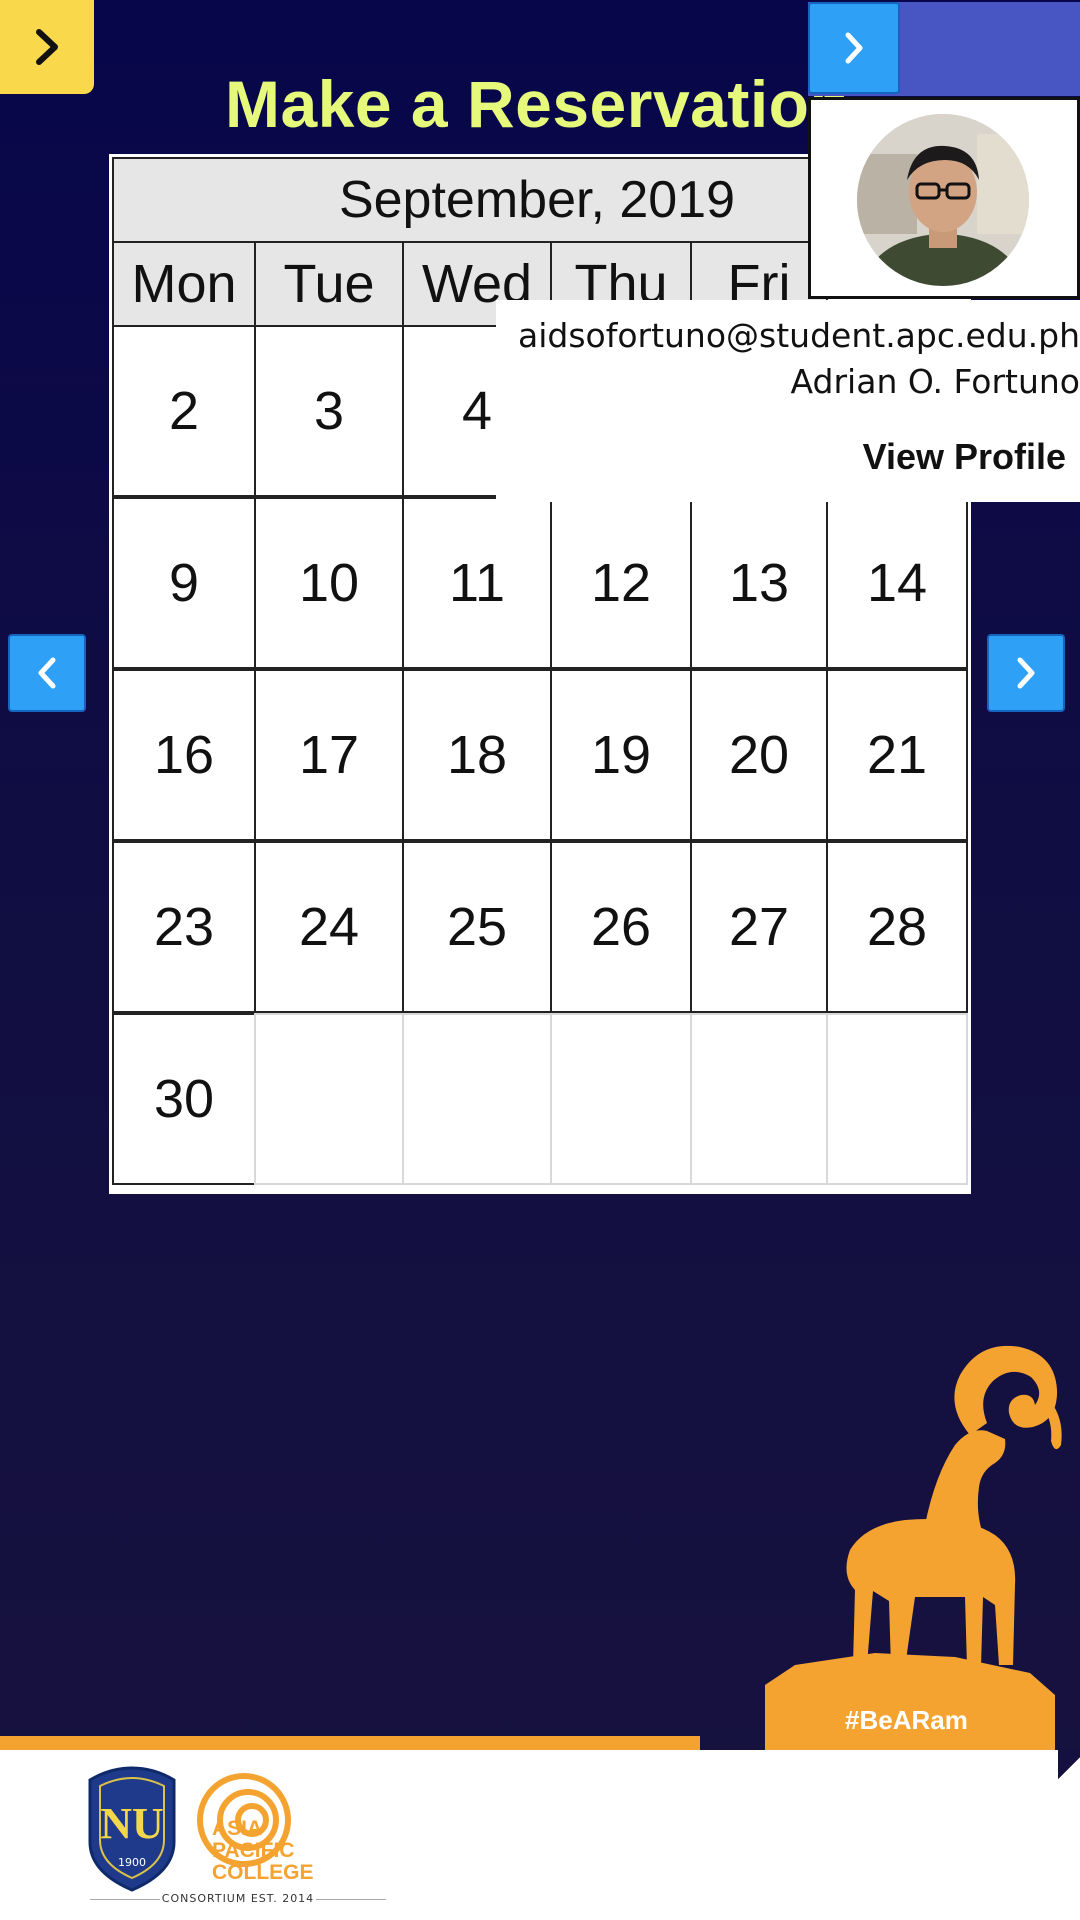  What do you see at coordinates (184, 284) in the screenshot?
I see `weekday-header: Mon` at bounding box center [184, 284].